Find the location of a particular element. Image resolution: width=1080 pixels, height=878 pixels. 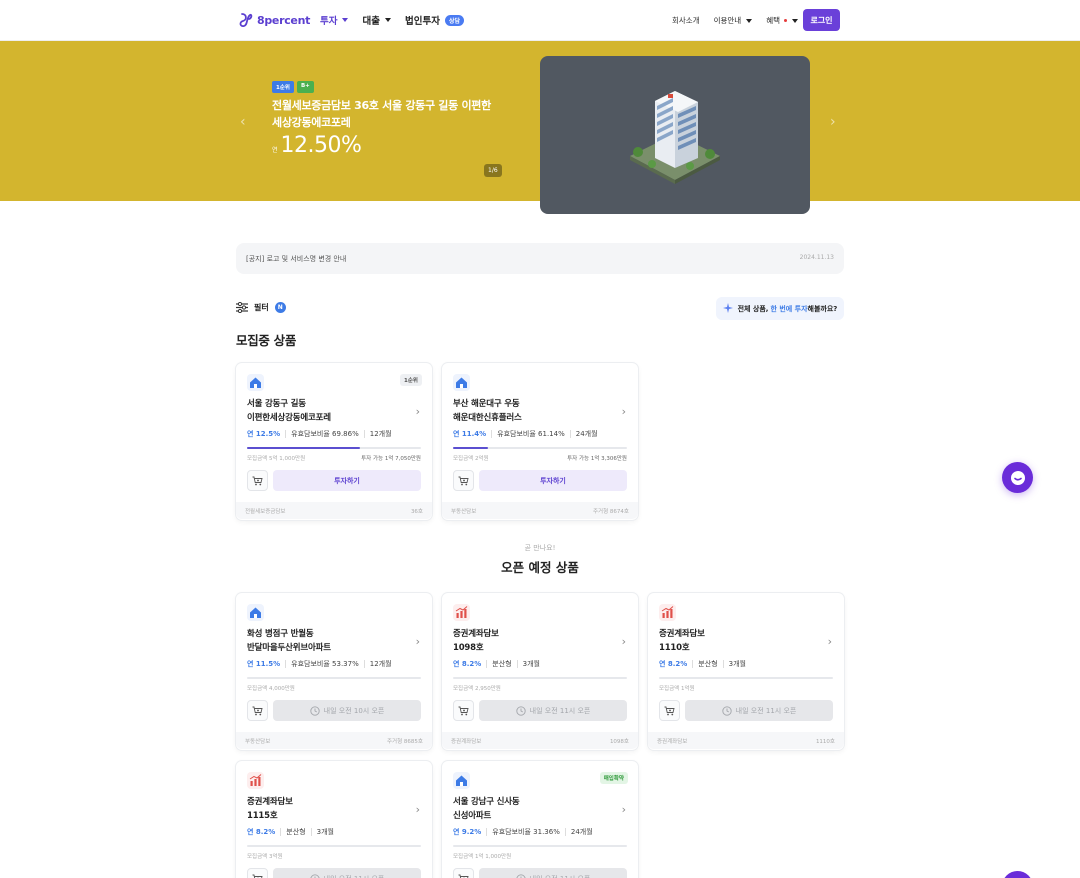

card-footer-type: 부동산담보 is located at coordinates (258, 742).